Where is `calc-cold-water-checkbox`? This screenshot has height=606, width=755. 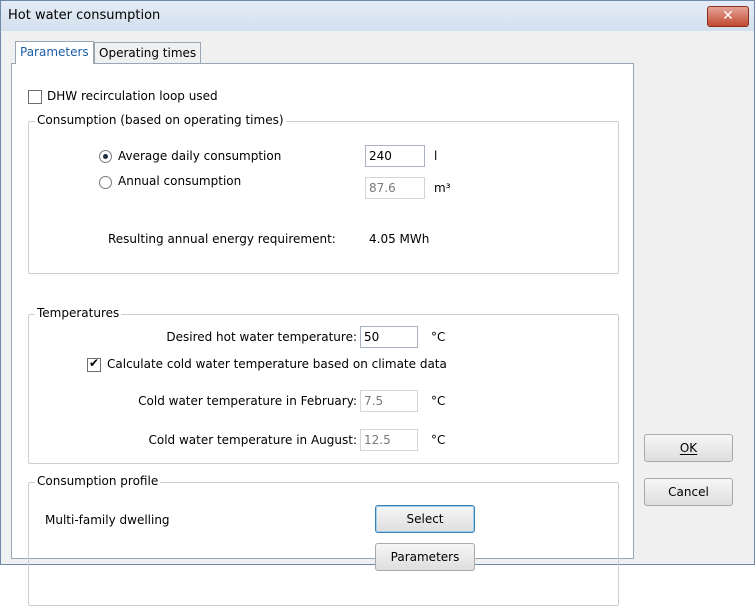 calc-cold-water-checkbox is located at coordinates (94, 364).